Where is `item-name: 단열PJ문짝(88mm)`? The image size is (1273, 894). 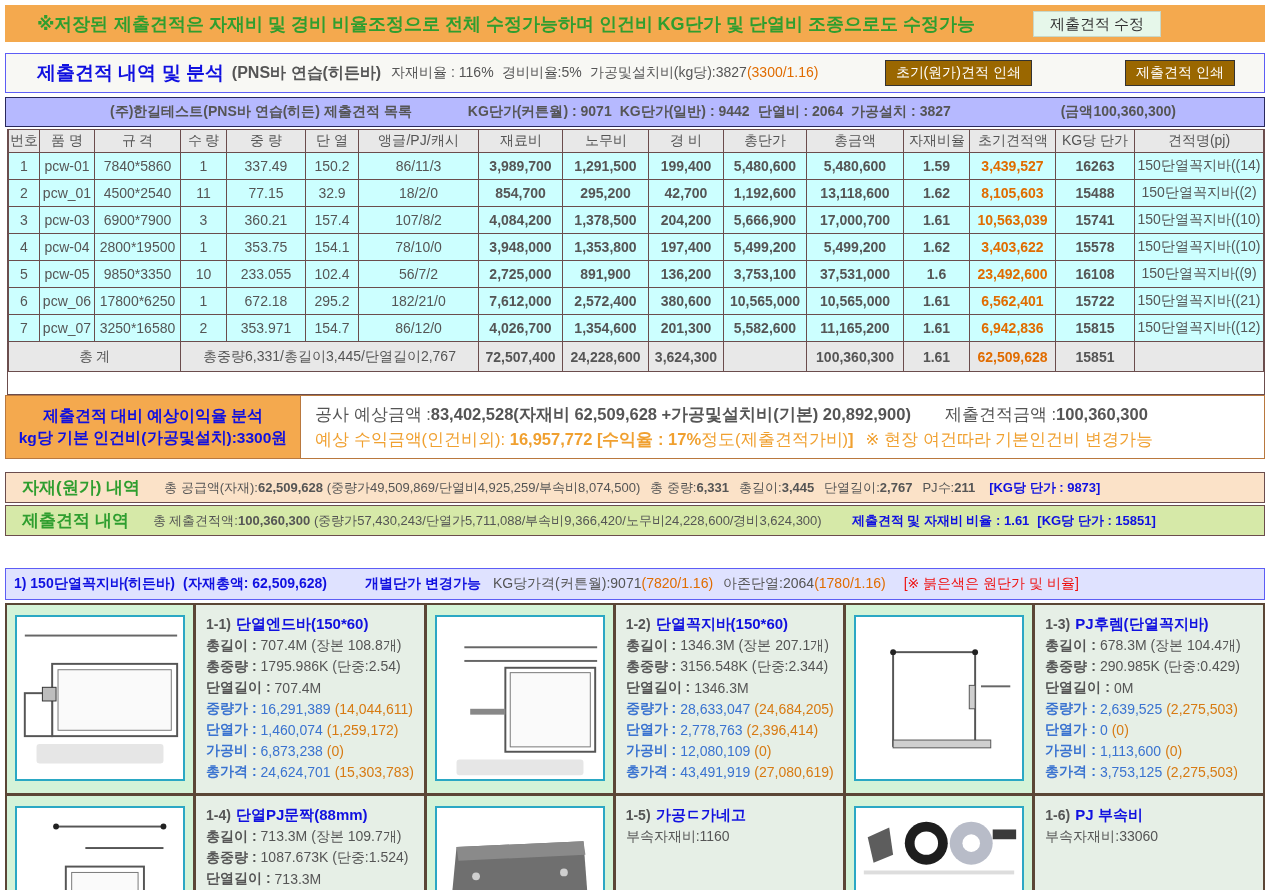
item-name: 단열PJ문짝(88mm) is located at coordinates (301, 815).